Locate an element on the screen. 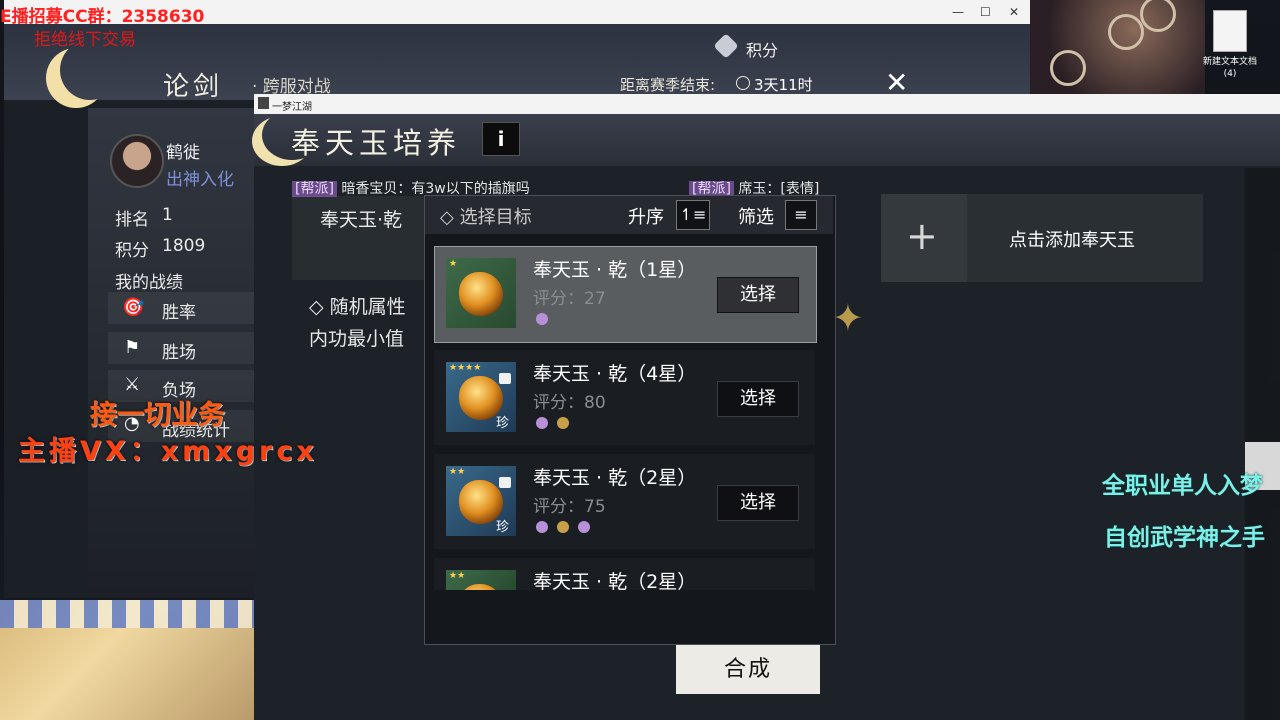 The image size is (1280, 720). item-thumbnail: ★★ 珍 is located at coordinates (481, 501).